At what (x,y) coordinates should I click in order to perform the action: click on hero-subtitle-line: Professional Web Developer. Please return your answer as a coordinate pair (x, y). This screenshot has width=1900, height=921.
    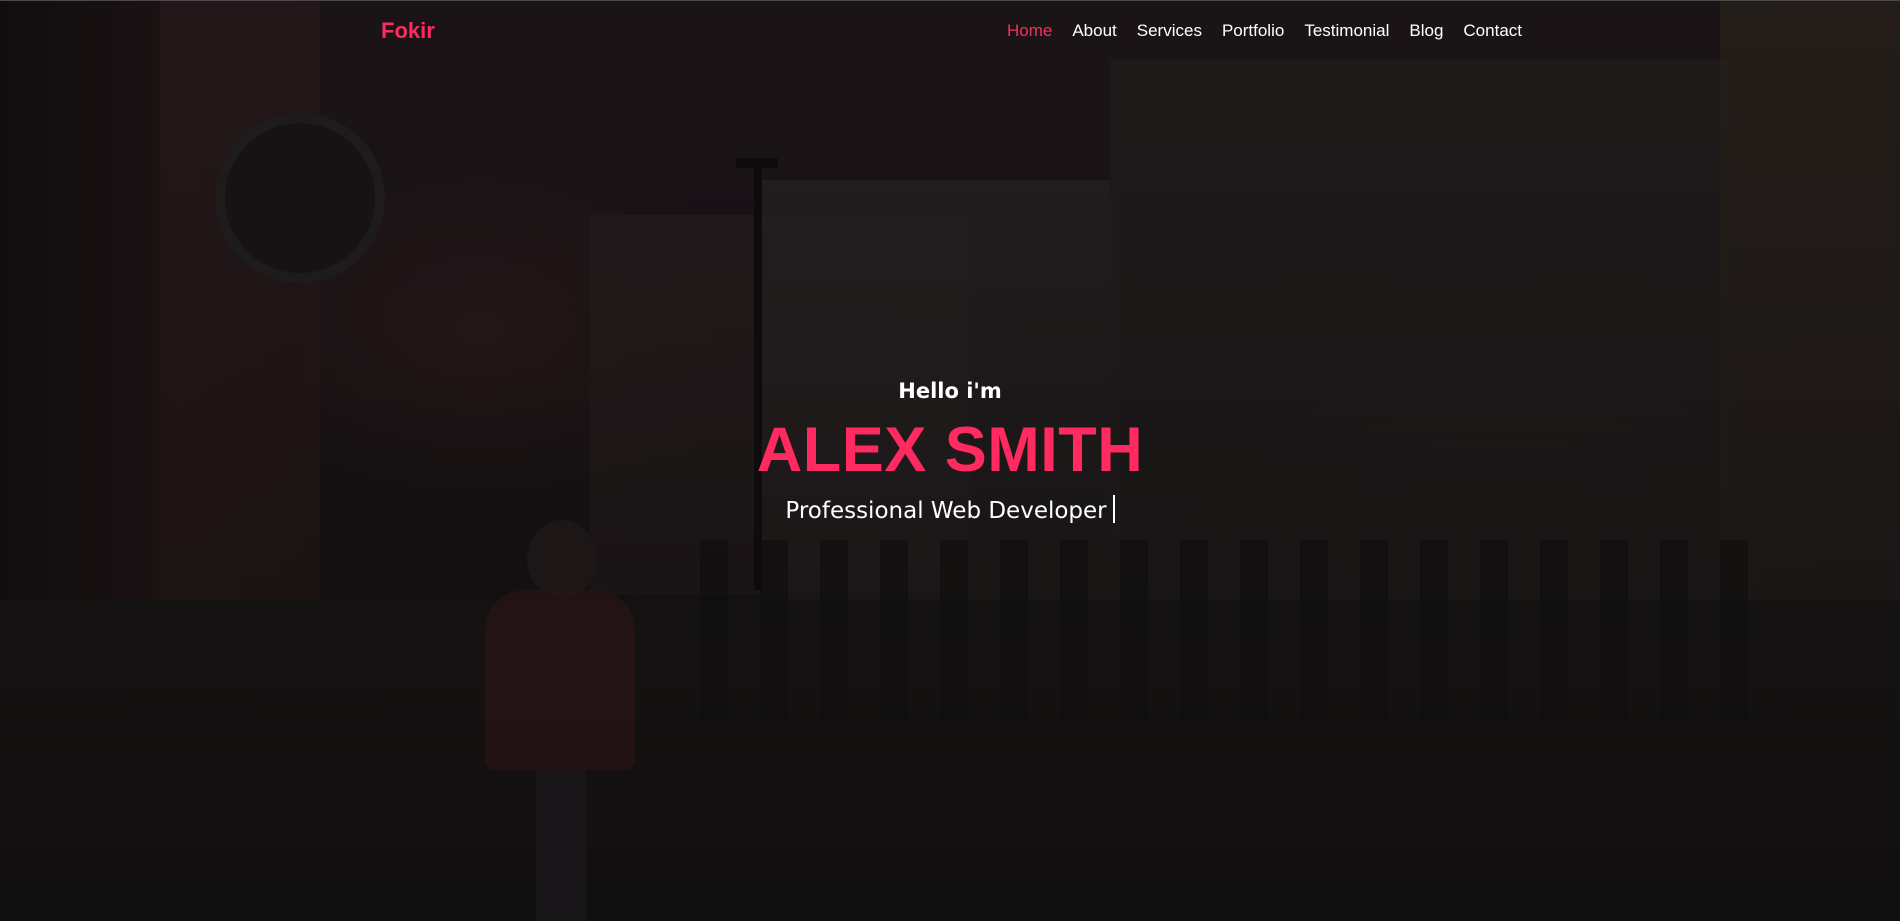
    Looking at the image, I should click on (950, 511).